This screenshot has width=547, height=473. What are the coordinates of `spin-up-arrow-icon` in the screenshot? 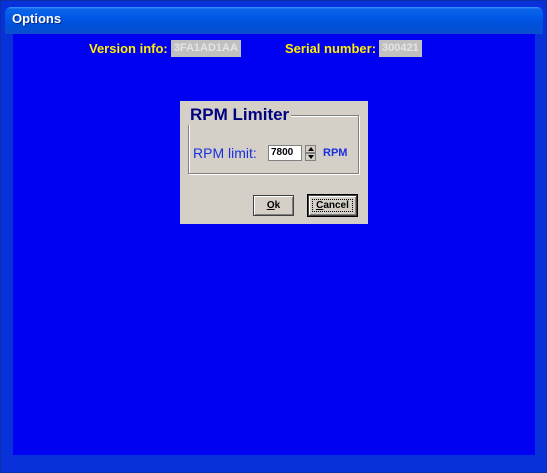 It's located at (310, 149).